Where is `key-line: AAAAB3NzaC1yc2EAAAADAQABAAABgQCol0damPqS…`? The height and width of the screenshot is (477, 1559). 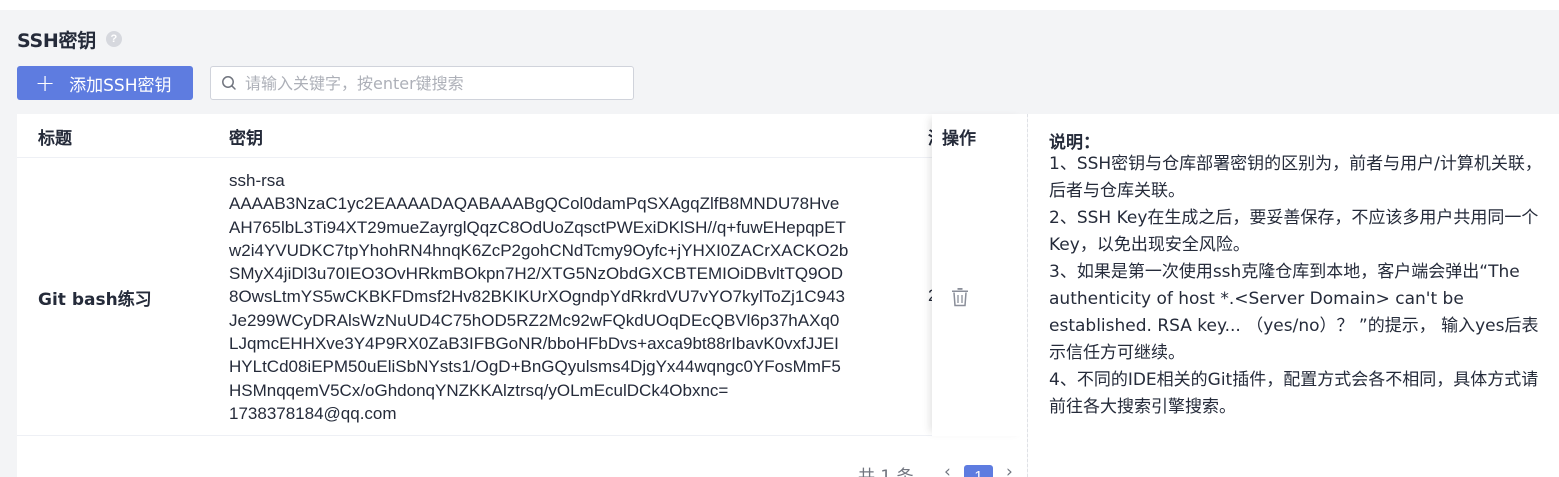
key-line: AAAAB3NzaC1yc2EAAAADAQABAAABgQCol0damPqS… is located at coordinates (534, 204).